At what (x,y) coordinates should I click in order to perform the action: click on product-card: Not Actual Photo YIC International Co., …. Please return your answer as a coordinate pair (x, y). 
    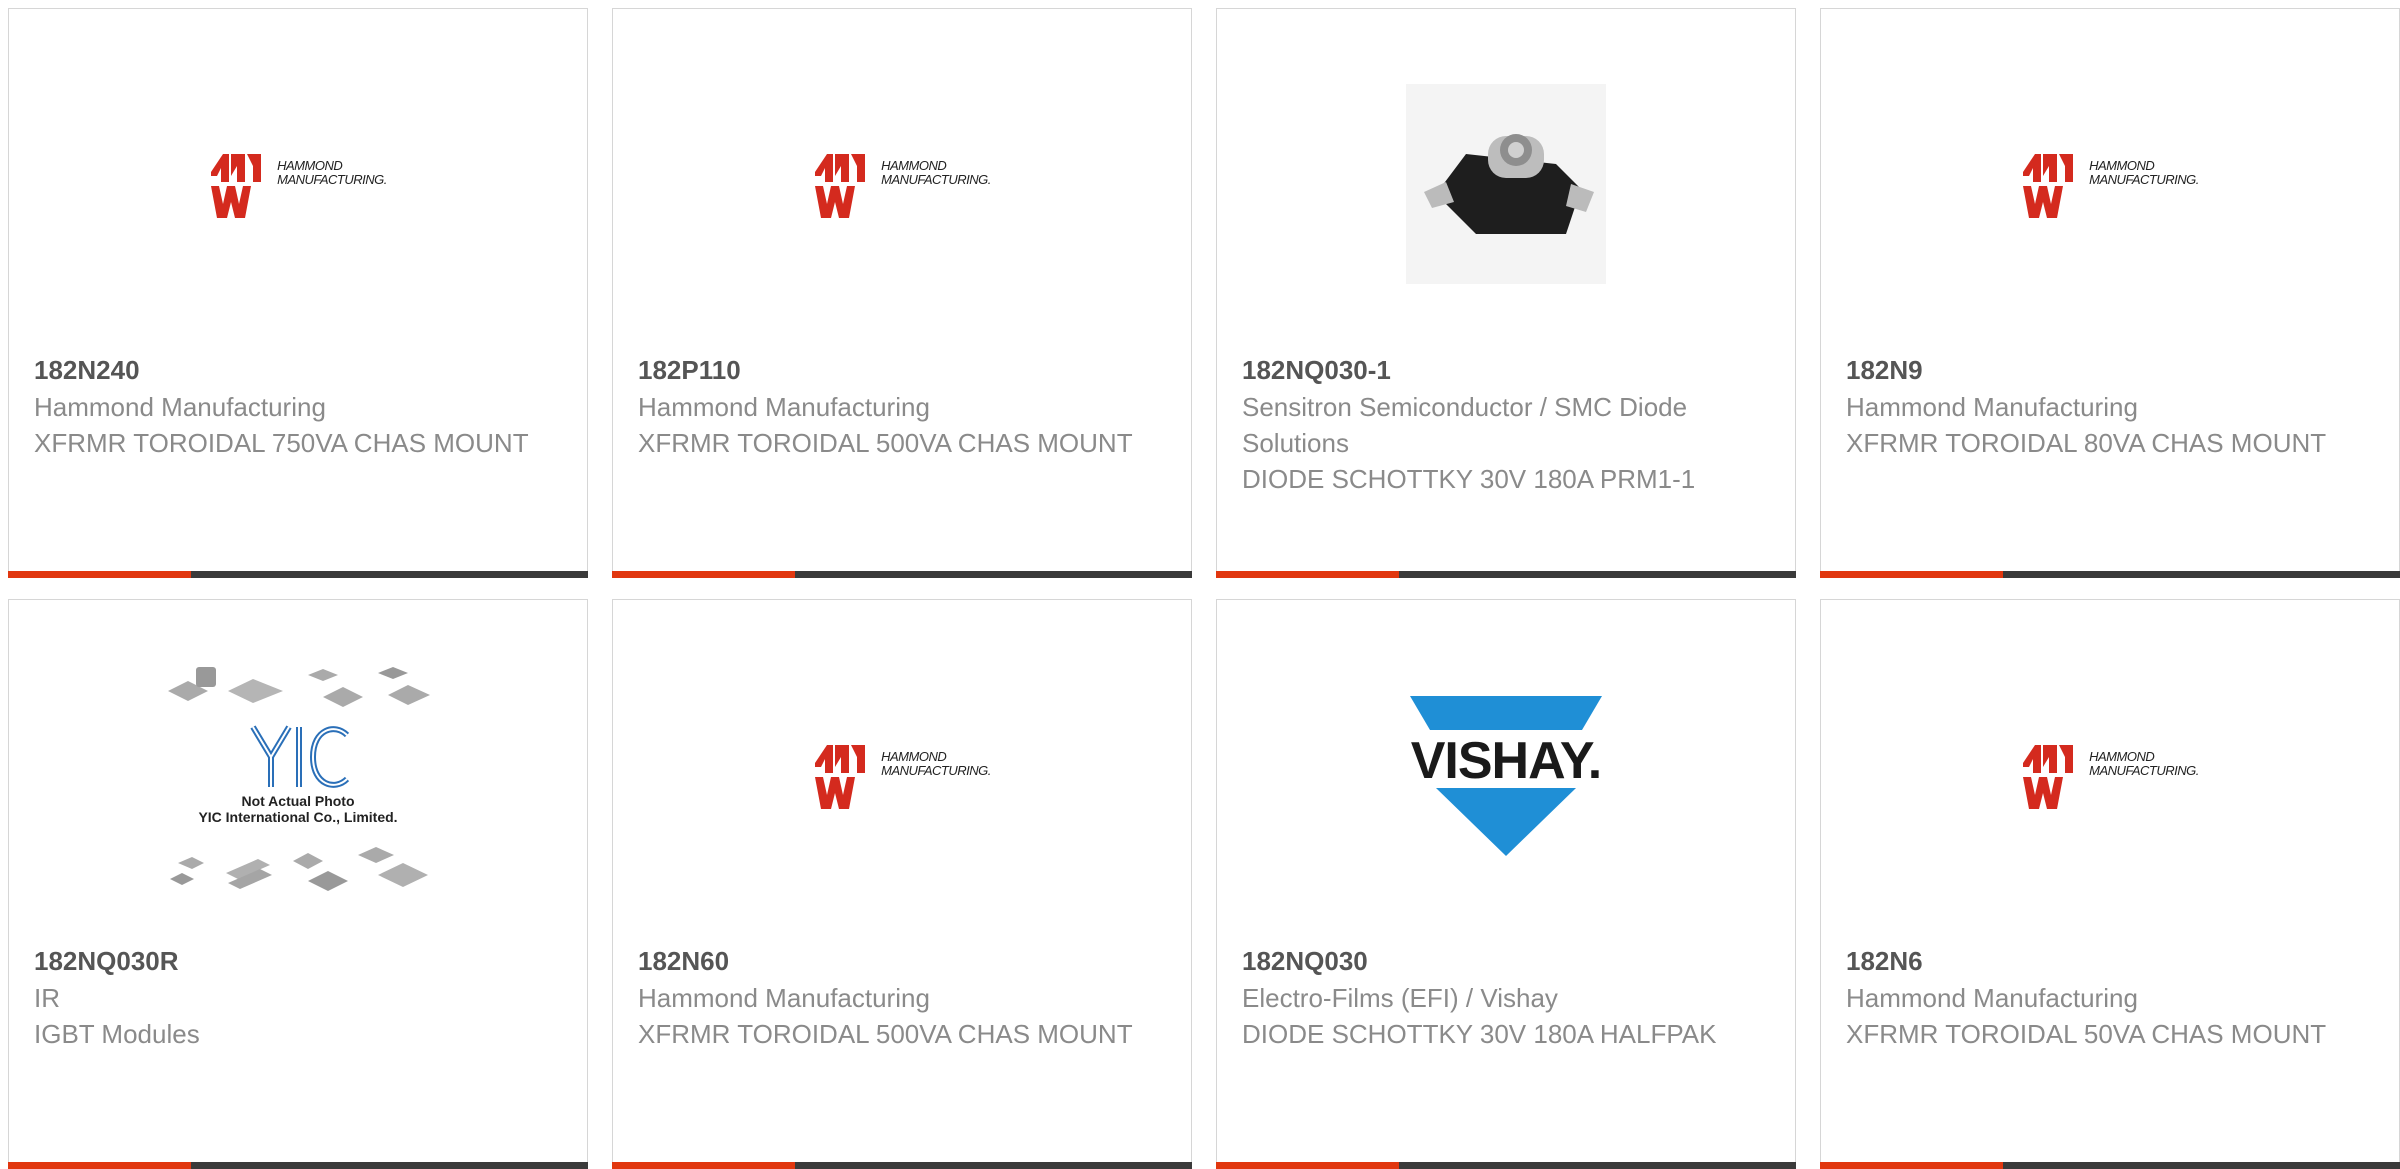
    Looking at the image, I should click on (298, 884).